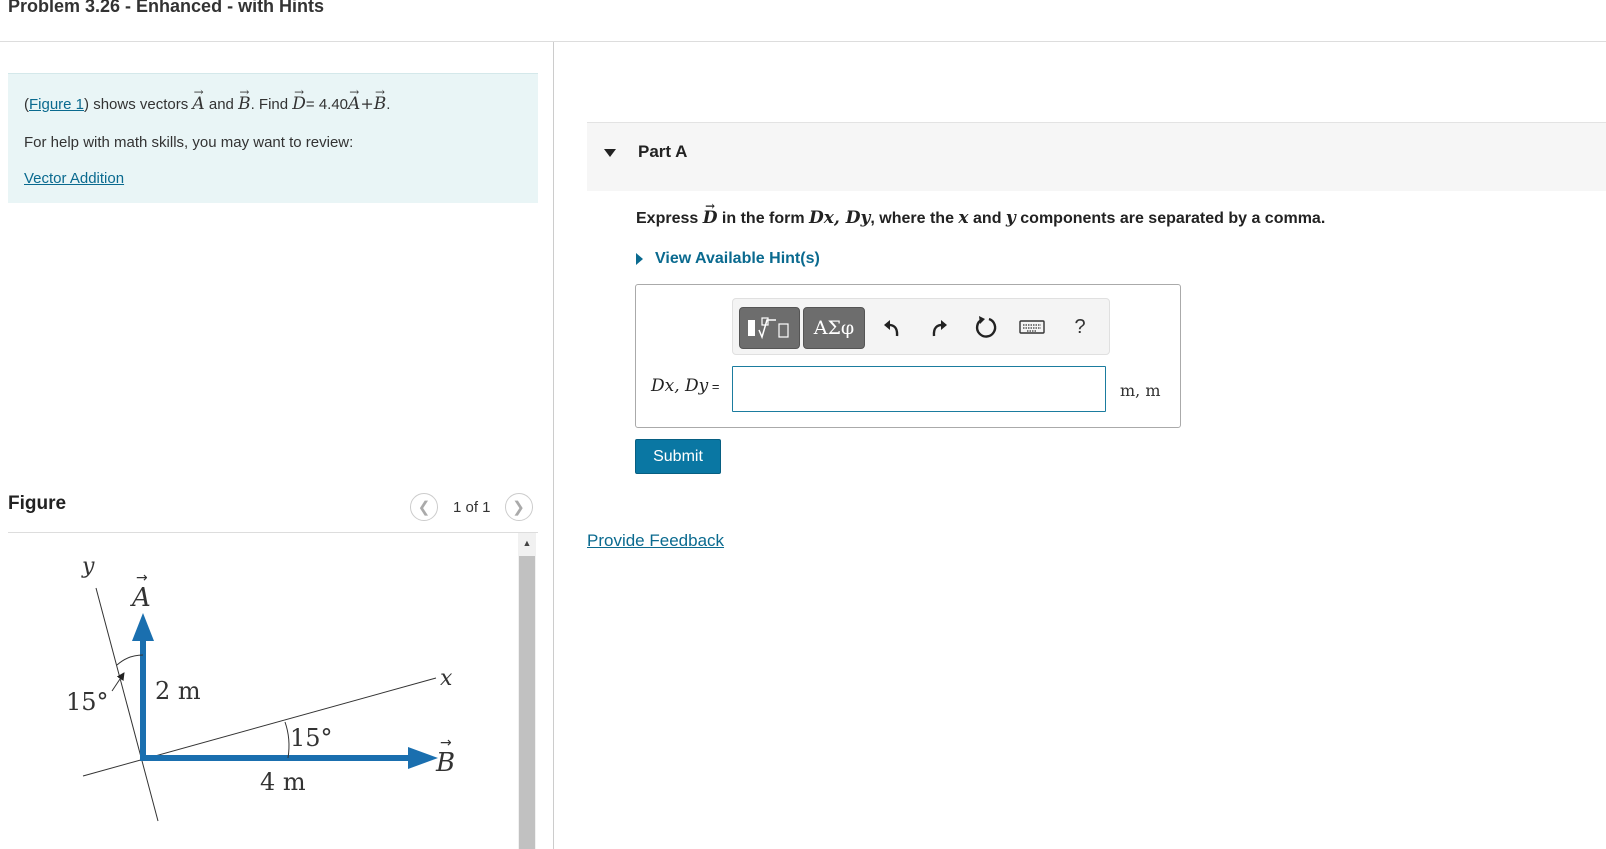  I want to click on vector-d-symbol: D, so click(299, 99).